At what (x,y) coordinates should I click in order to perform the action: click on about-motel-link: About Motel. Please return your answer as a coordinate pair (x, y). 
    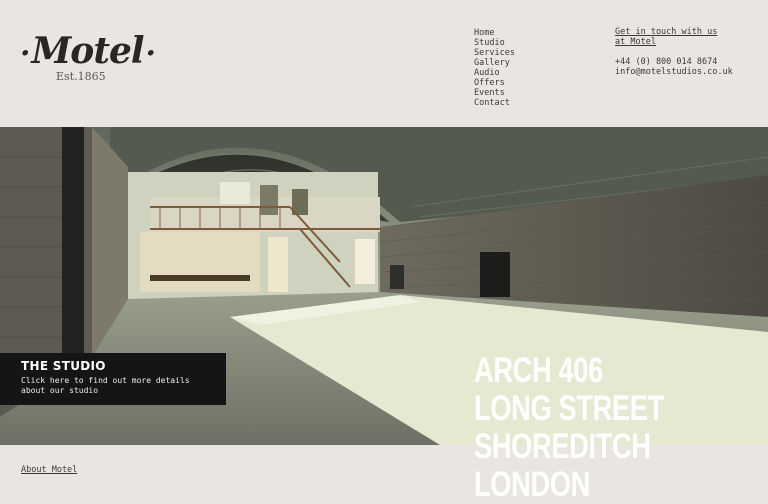
    Looking at the image, I should click on (49, 470).